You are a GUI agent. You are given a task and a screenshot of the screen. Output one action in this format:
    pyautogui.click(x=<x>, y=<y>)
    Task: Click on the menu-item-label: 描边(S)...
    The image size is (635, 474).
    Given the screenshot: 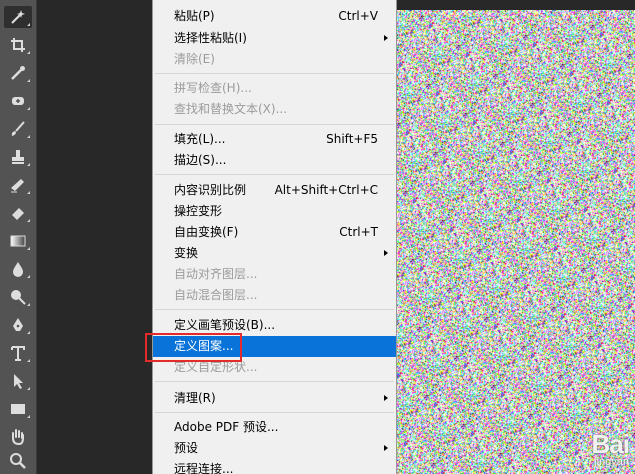 What is the action you would take?
    pyautogui.click(x=200, y=160)
    